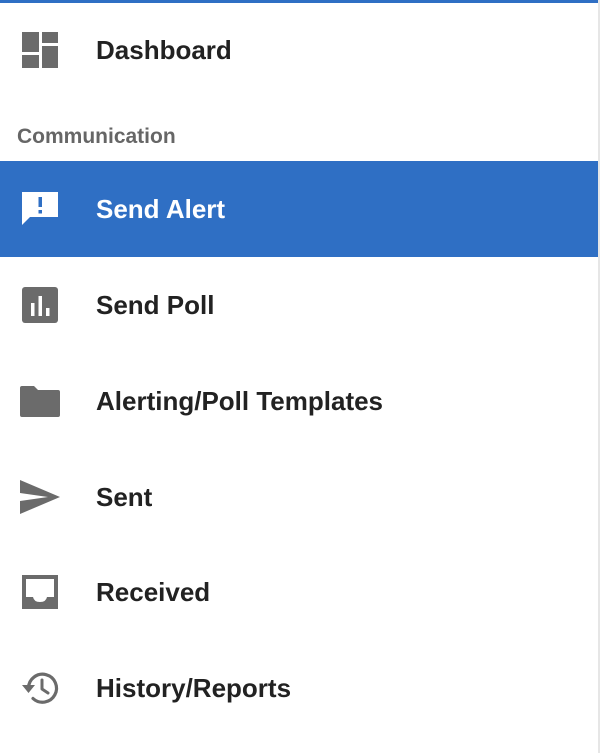  What do you see at coordinates (299, 209) in the screenshot?
I see `sidebar-item-send-alert: Send Alert` at bounding box center [299, 209].